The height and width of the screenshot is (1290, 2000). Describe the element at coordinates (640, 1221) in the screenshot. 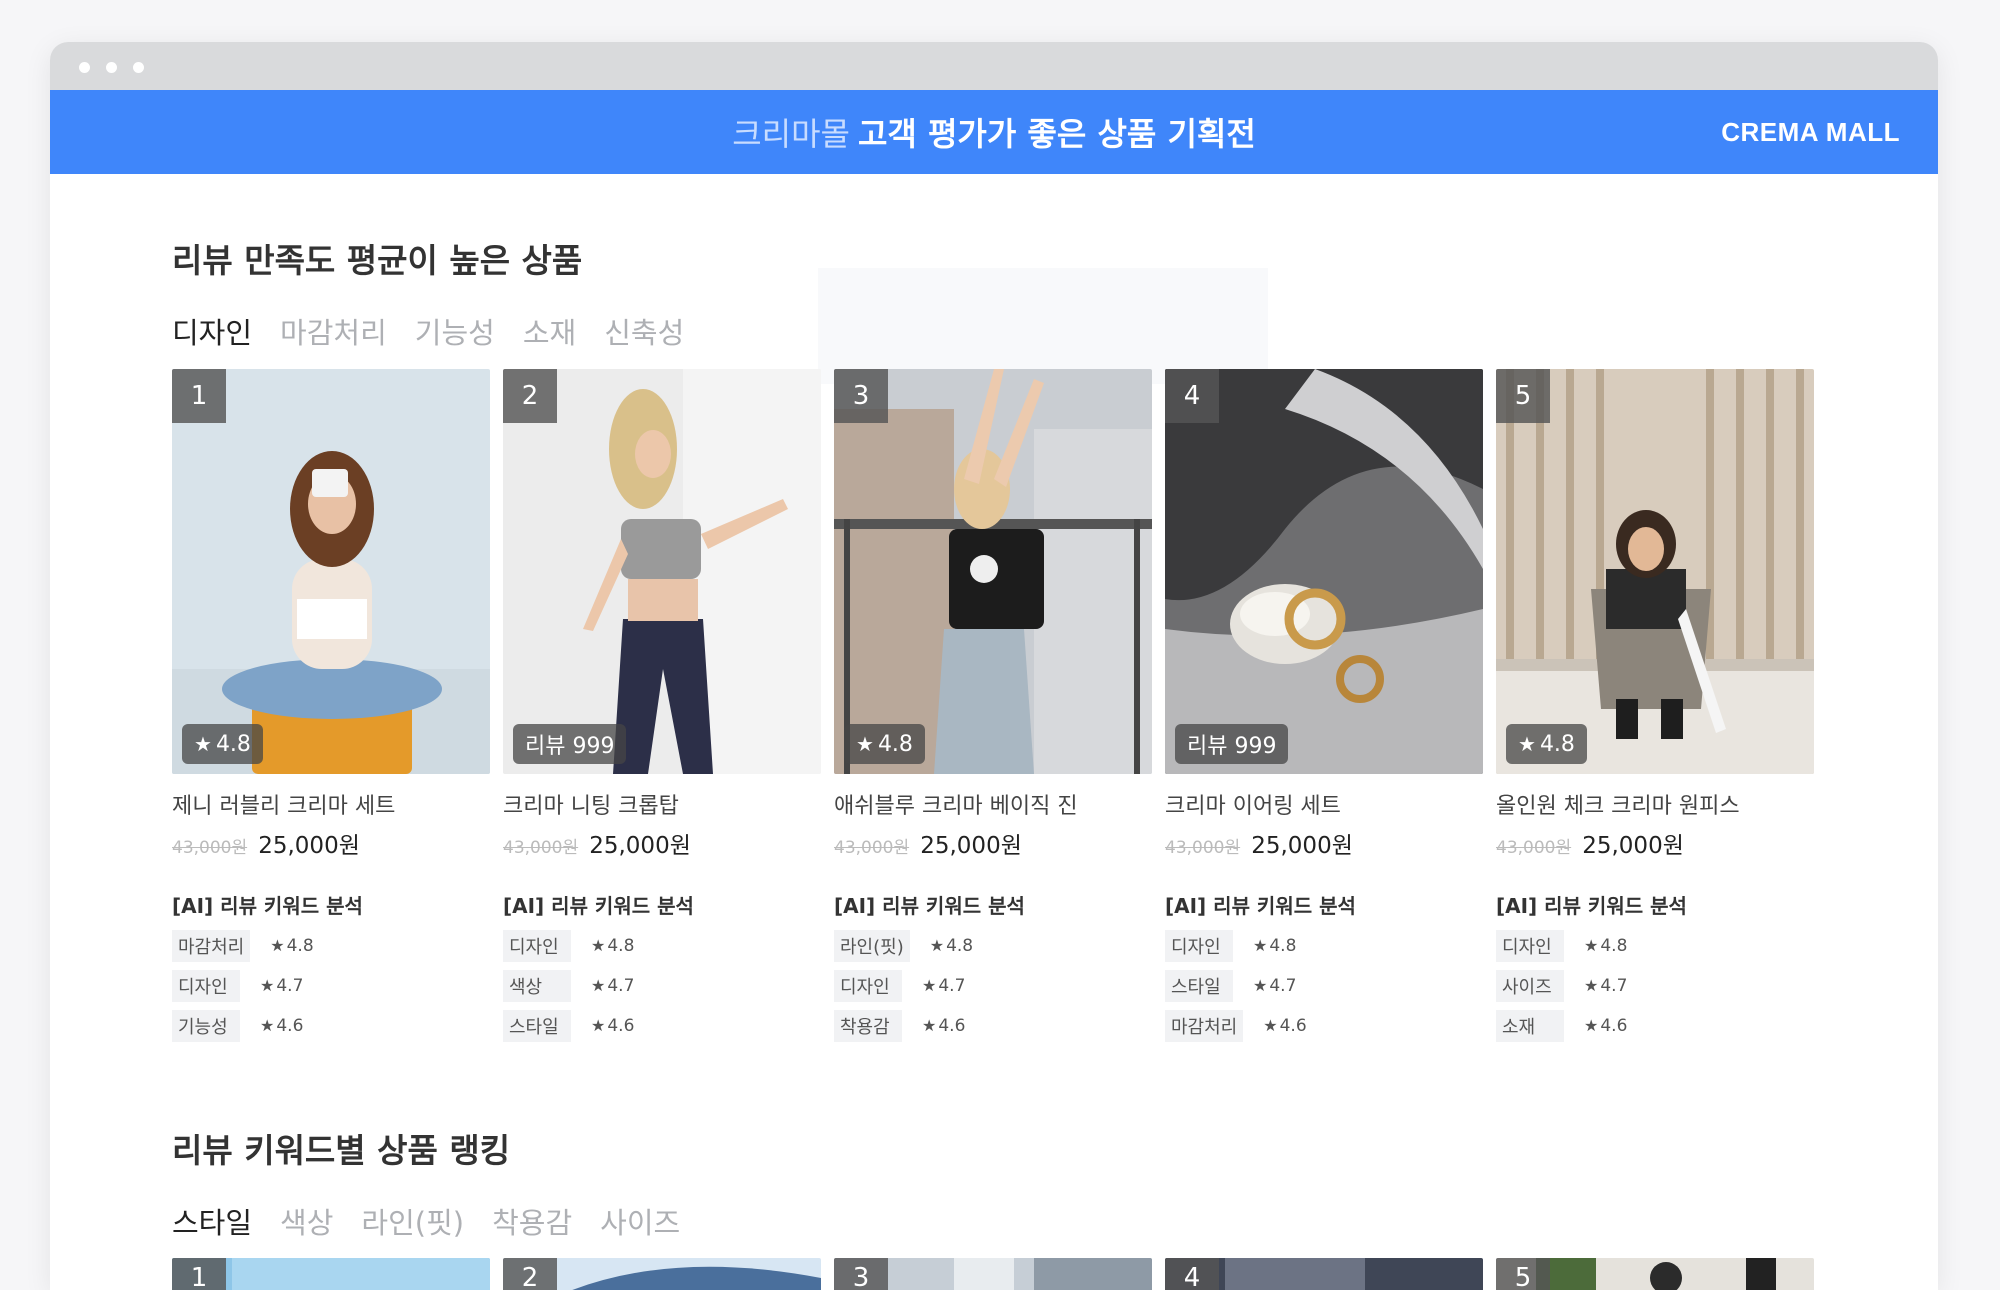

I see `tab-size: 사이즈` at that location.